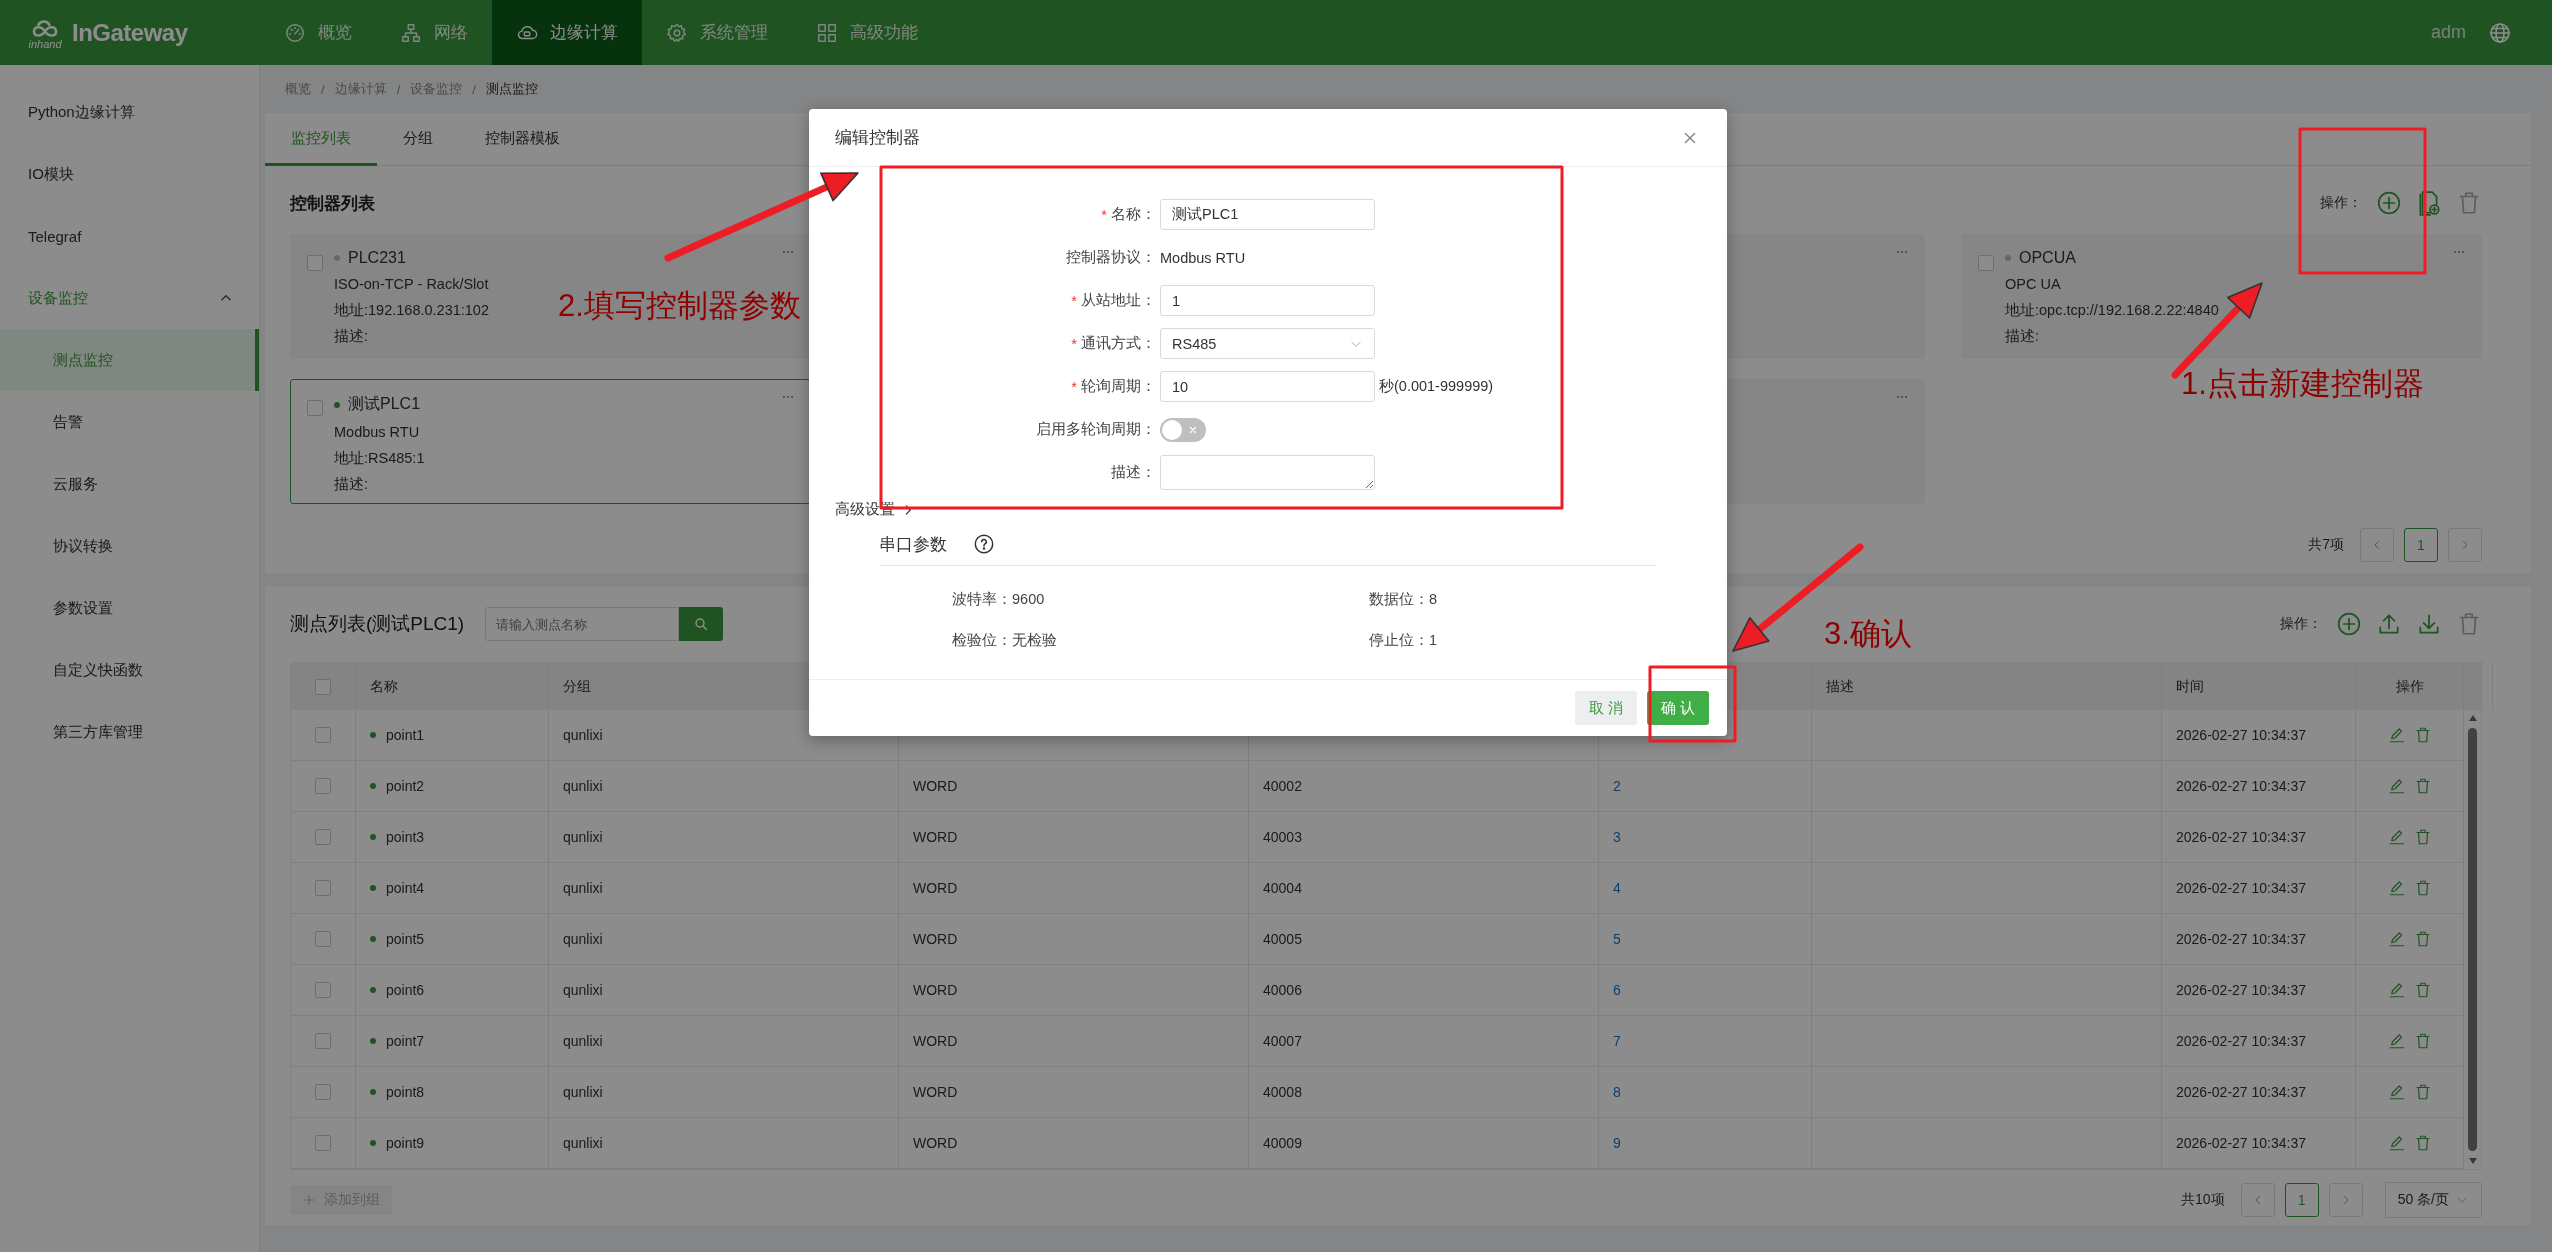 The width and height of the screenshot is (2552, 1252). I want to click on field-label: 控制器协议：, so click(1111, 257).